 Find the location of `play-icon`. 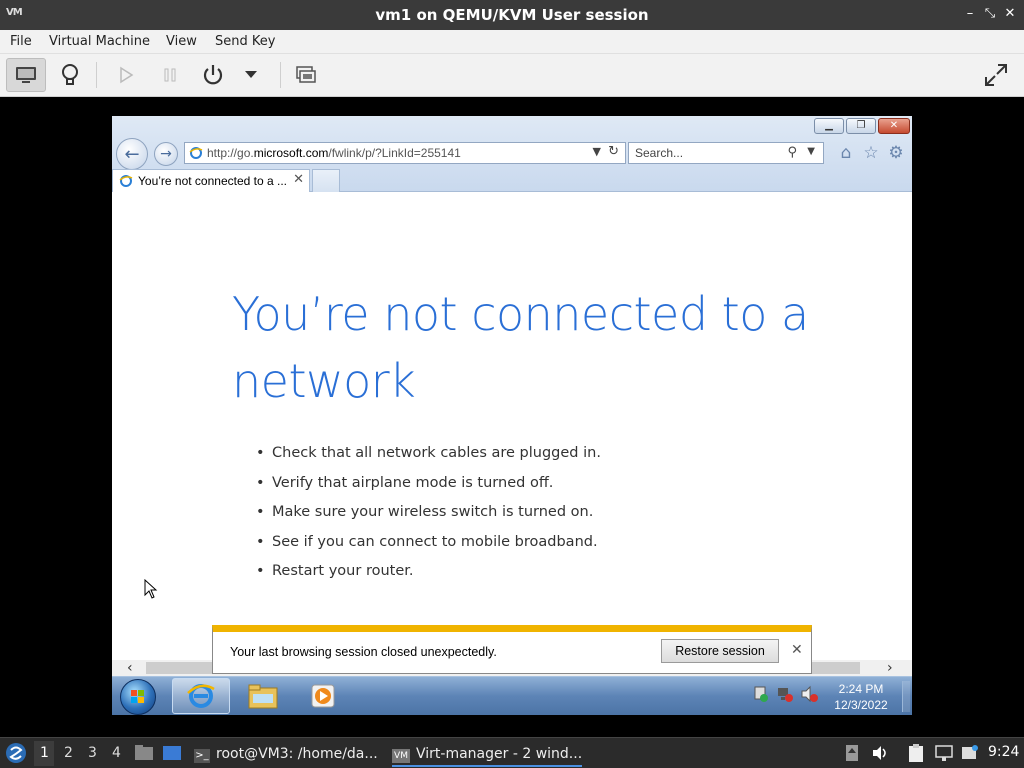

play-icon is located at coordinates (127, 75).